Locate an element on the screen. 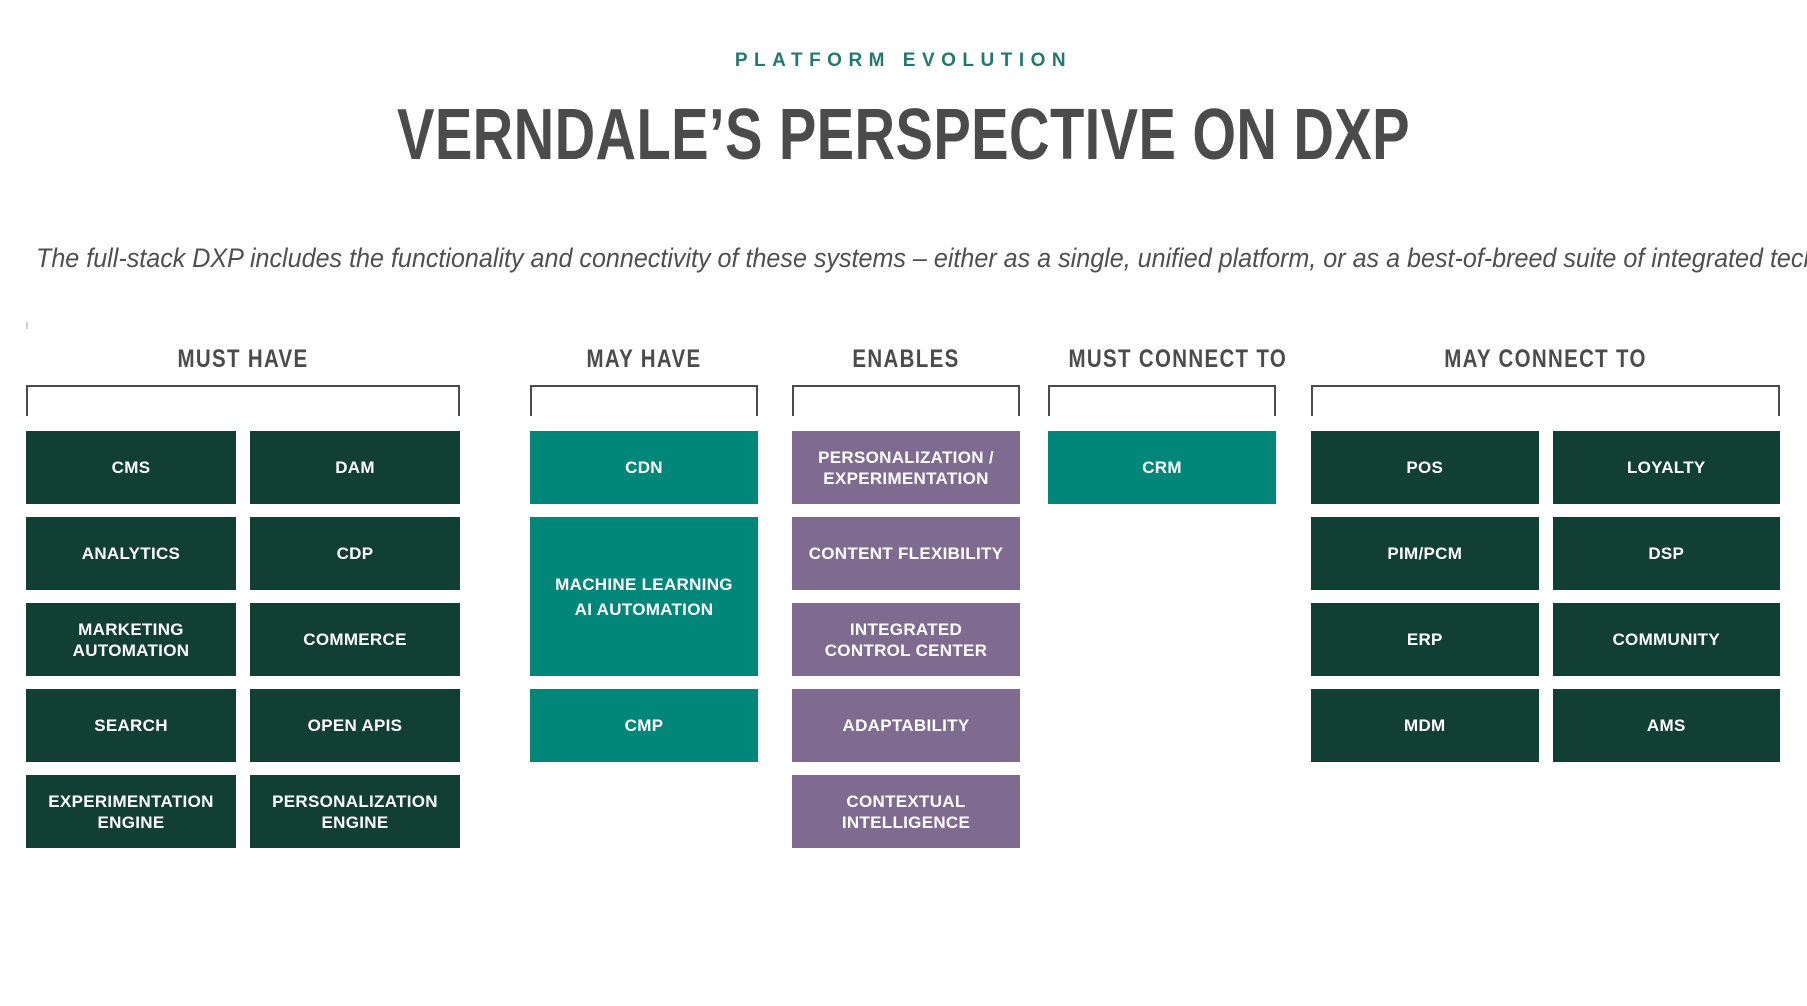 The width and height of the screenshot is (1807, 1006). tile-label-line: COMMUNITY is located at coordinates (1666, 639).